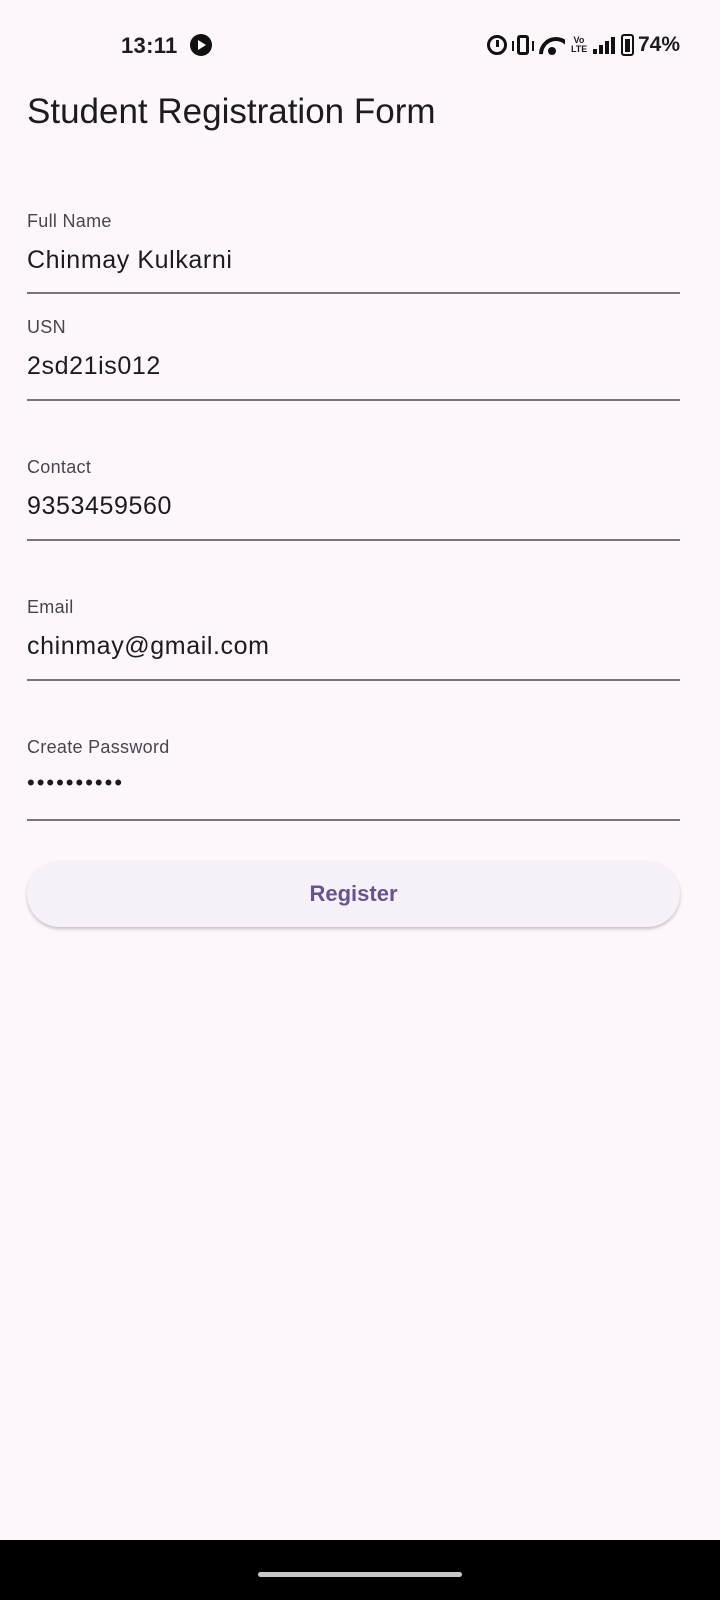 This screenshot has width=720, height=1600. What do you see at coordinates (496, 45) in the screenshot?
I see `alarm-icon` at bounding box center [496, 45].